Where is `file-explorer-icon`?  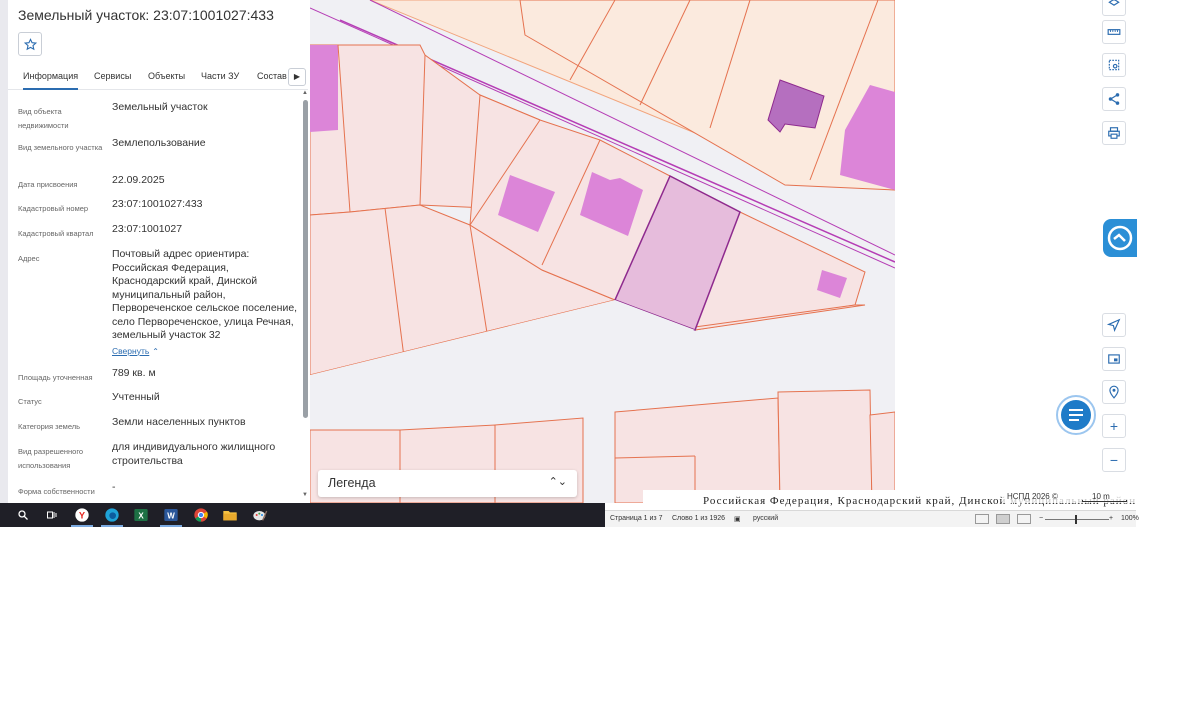 file-explorer-icon is located at coordinates (230, 515).